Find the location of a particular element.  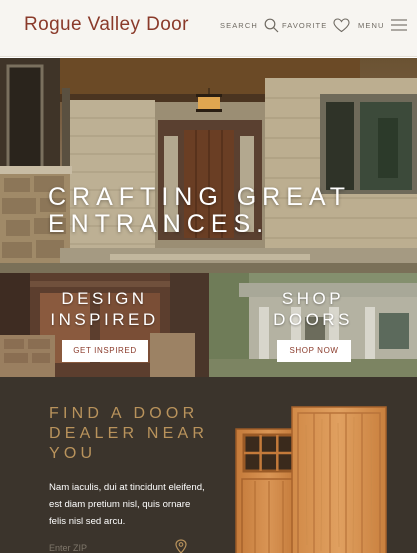

find-dealer-title-line-1: FIND A DOOR is located at coordinates (124, 413).